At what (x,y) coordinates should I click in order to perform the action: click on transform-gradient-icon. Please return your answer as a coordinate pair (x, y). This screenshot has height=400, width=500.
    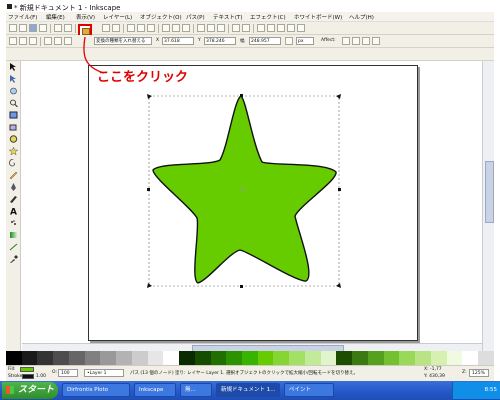
    Looking at the image, I should click on (366, 41).